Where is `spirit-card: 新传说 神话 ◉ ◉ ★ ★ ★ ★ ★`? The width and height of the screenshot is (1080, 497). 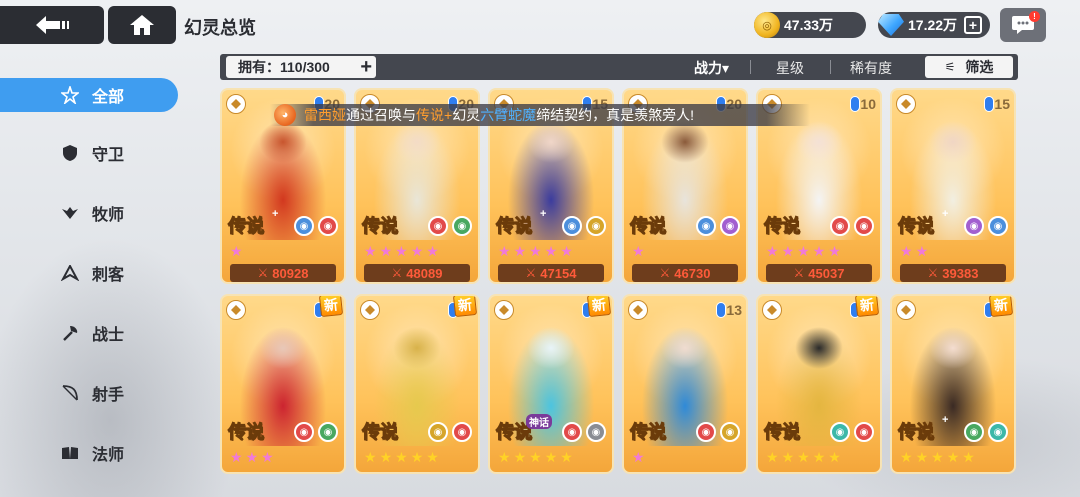 spirit-card: 新传说 神话 ◉ ◉ ★ ★ ★ ★ ★ is located at coordinates (551, 384).